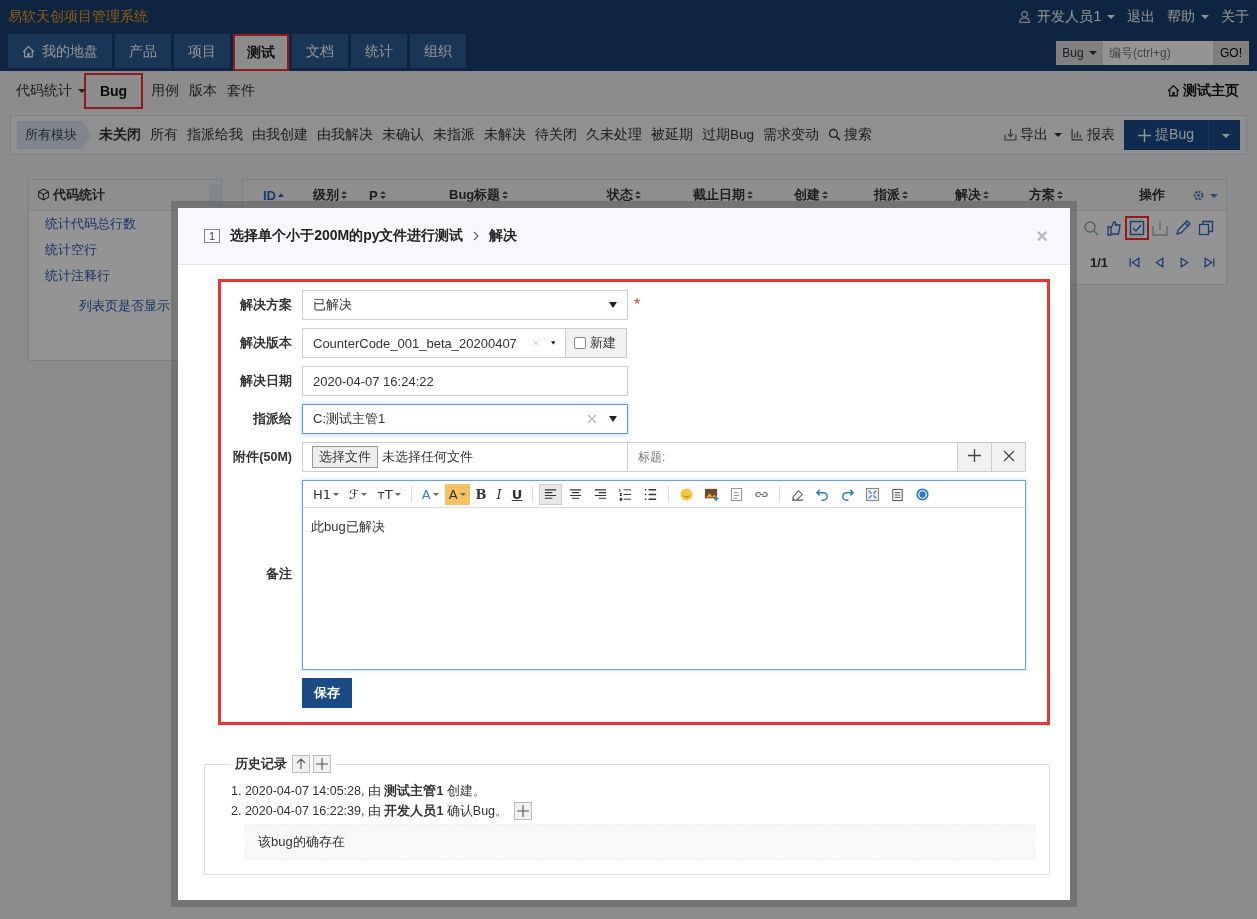  I want to click on column-header: ID, so click(278, 195).